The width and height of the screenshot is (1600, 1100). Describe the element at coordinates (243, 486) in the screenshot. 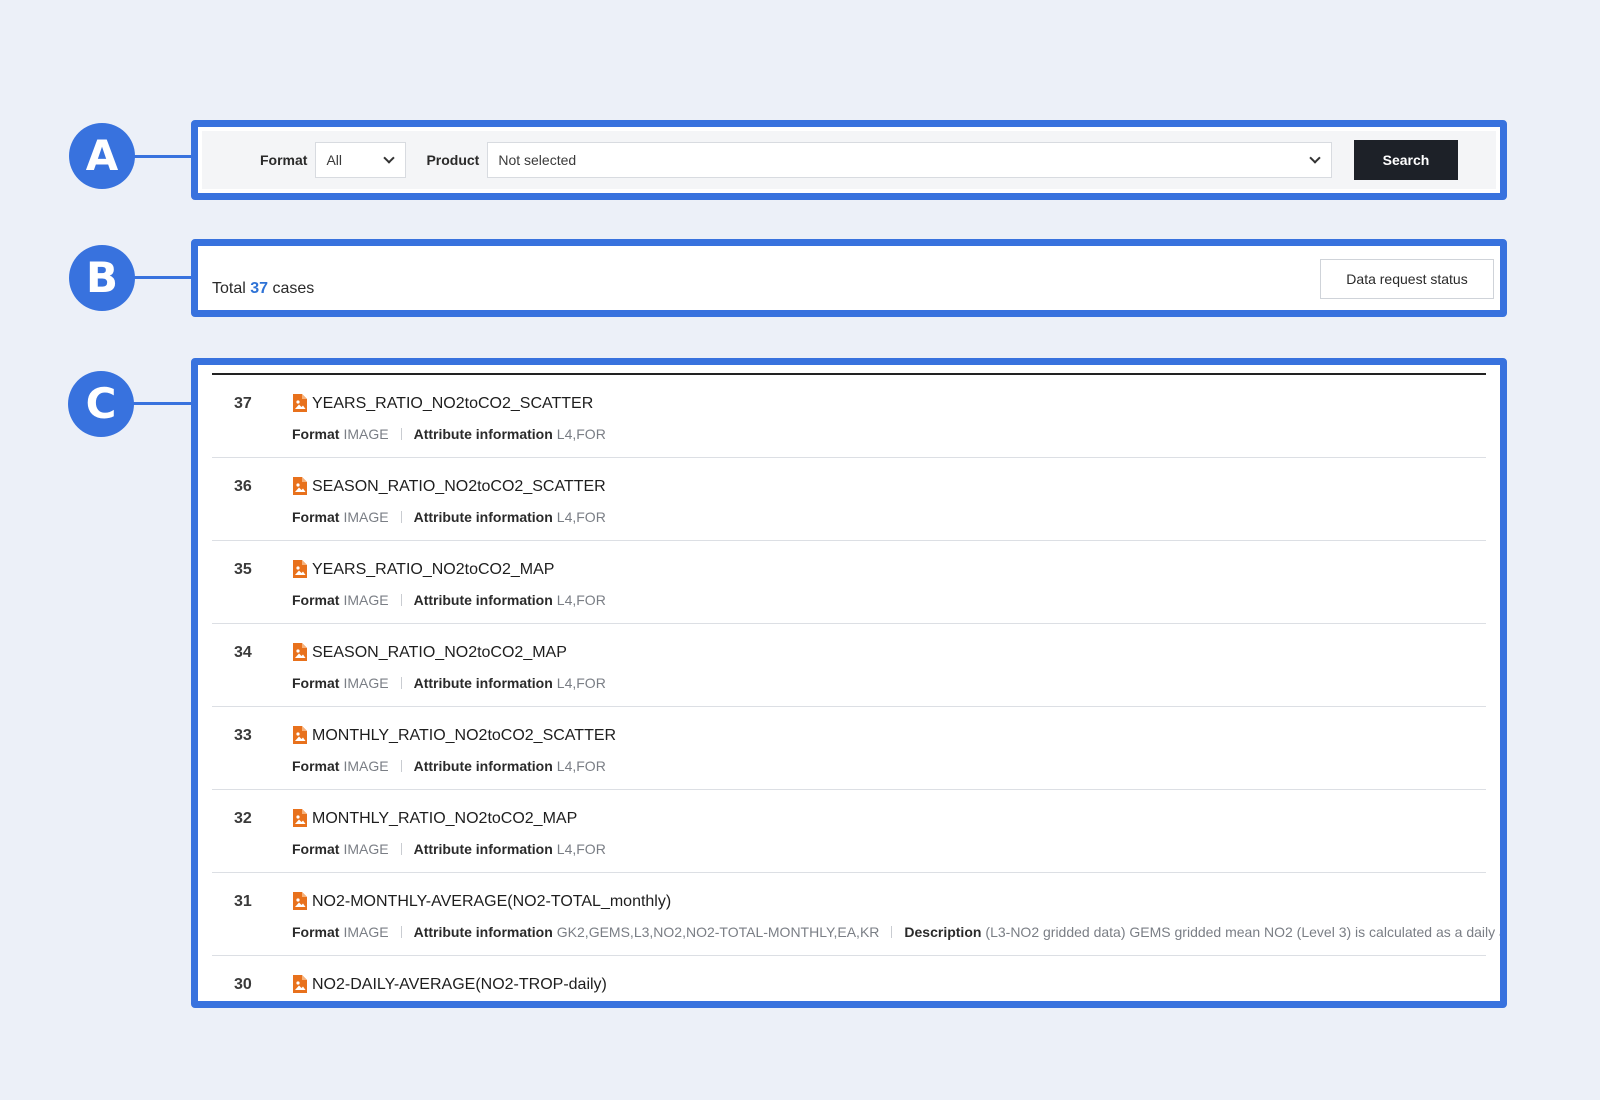

I see `item-number: 36` at that location.